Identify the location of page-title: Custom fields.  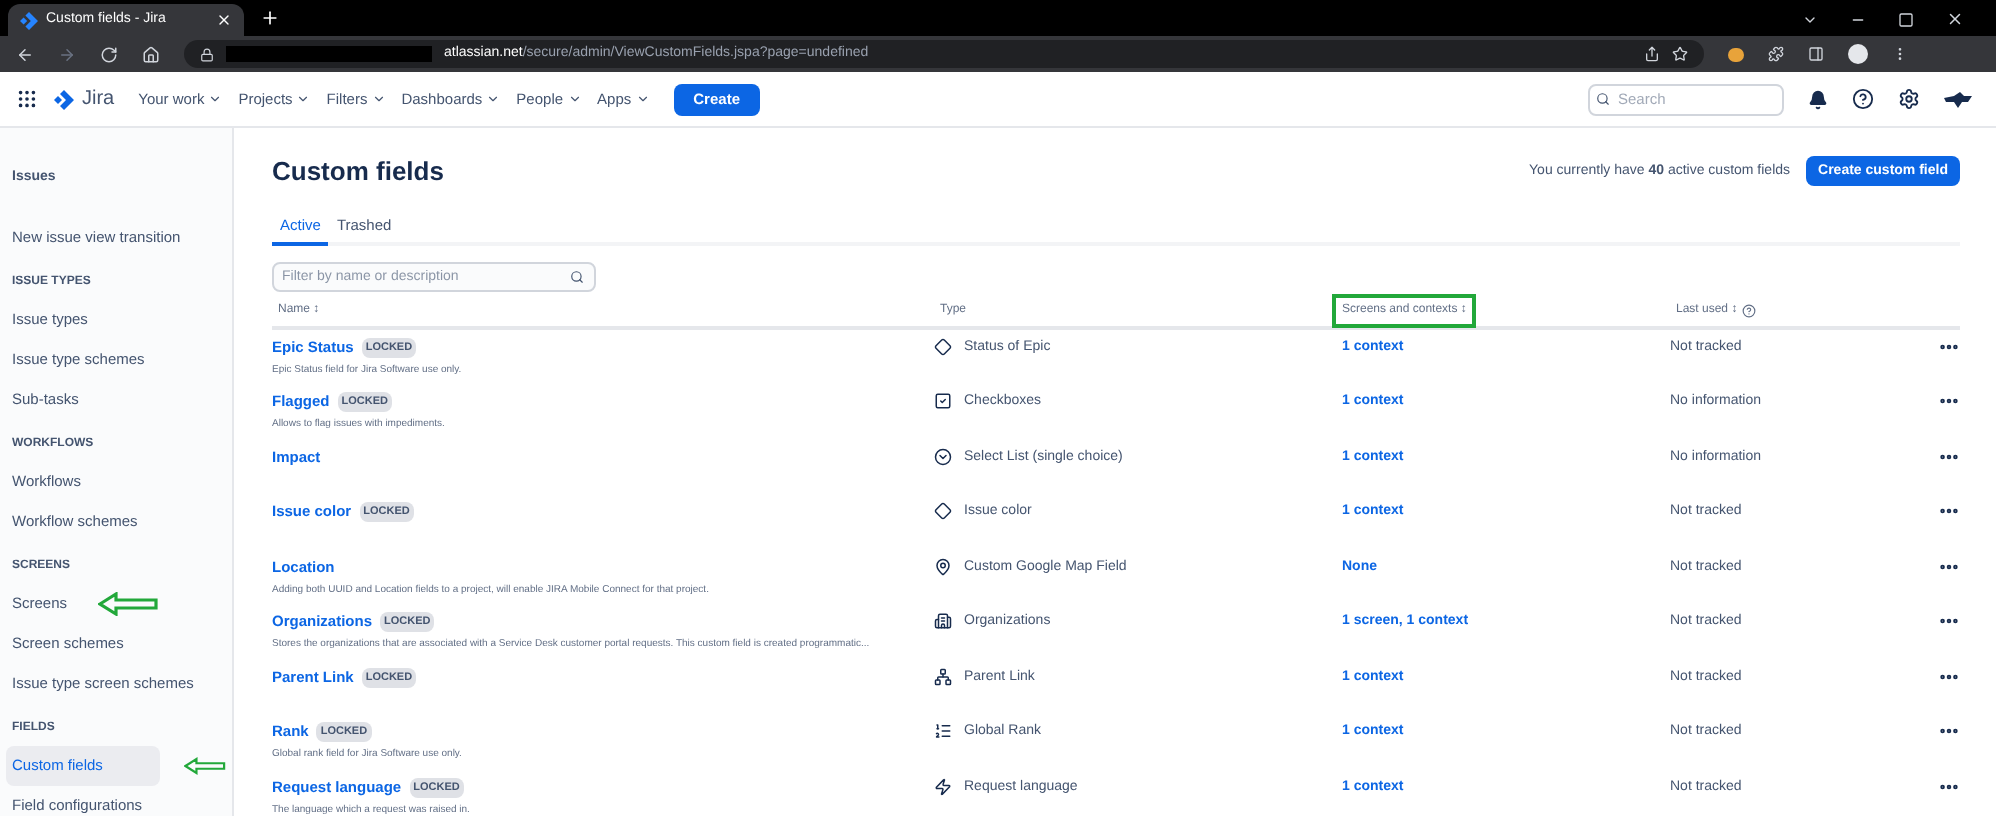
(359, 172).